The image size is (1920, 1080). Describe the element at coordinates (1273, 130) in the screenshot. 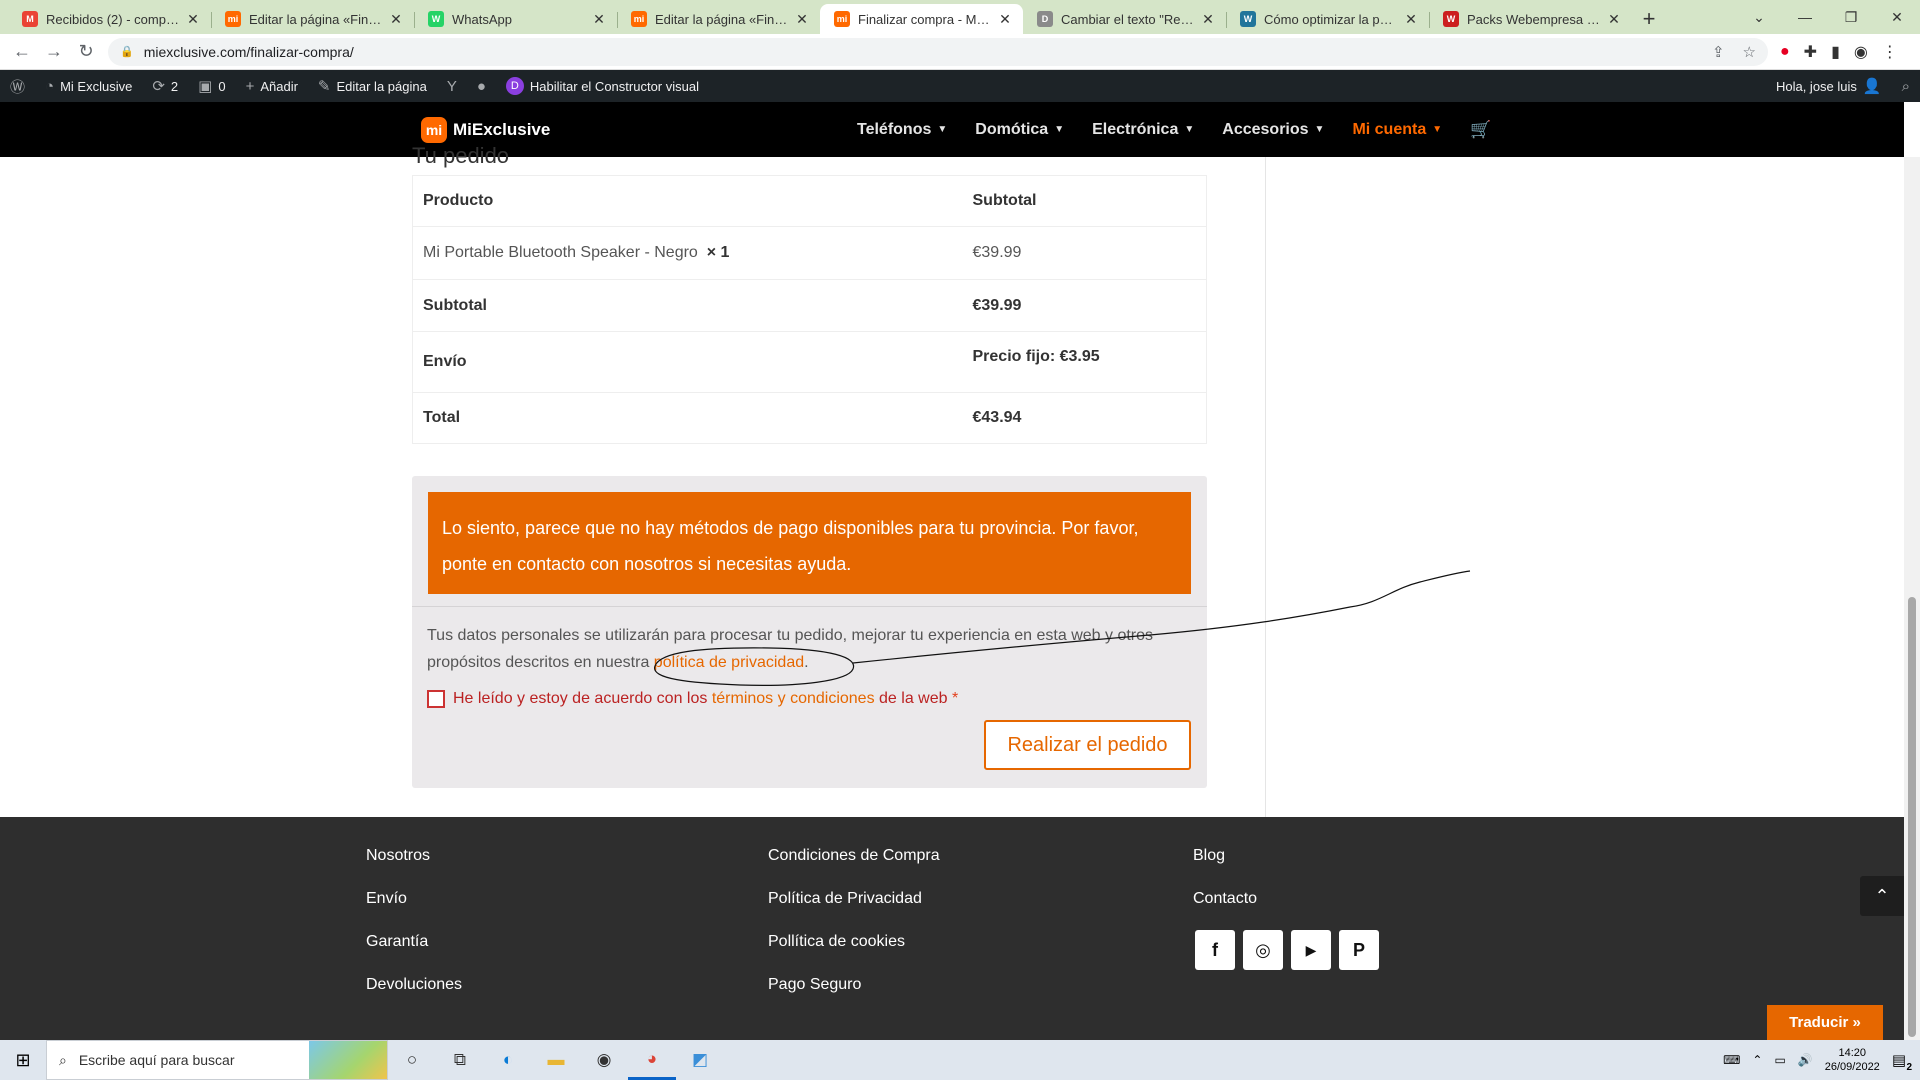

I see `nav-accesorios: Accesorios ▼` at that location.